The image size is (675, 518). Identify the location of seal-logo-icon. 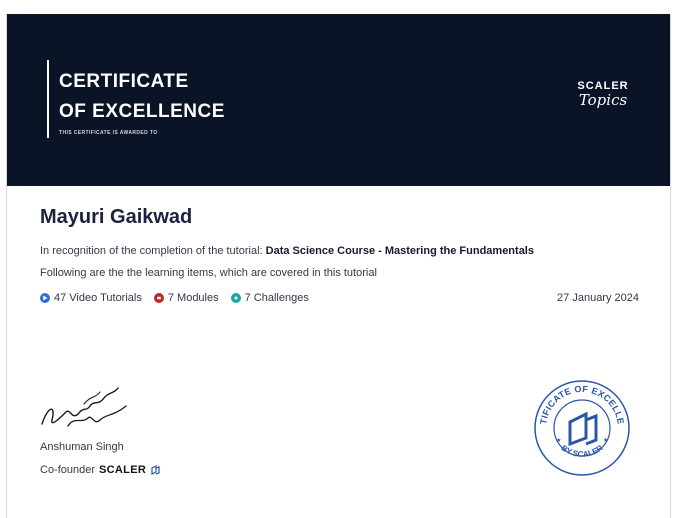
(583, 429).